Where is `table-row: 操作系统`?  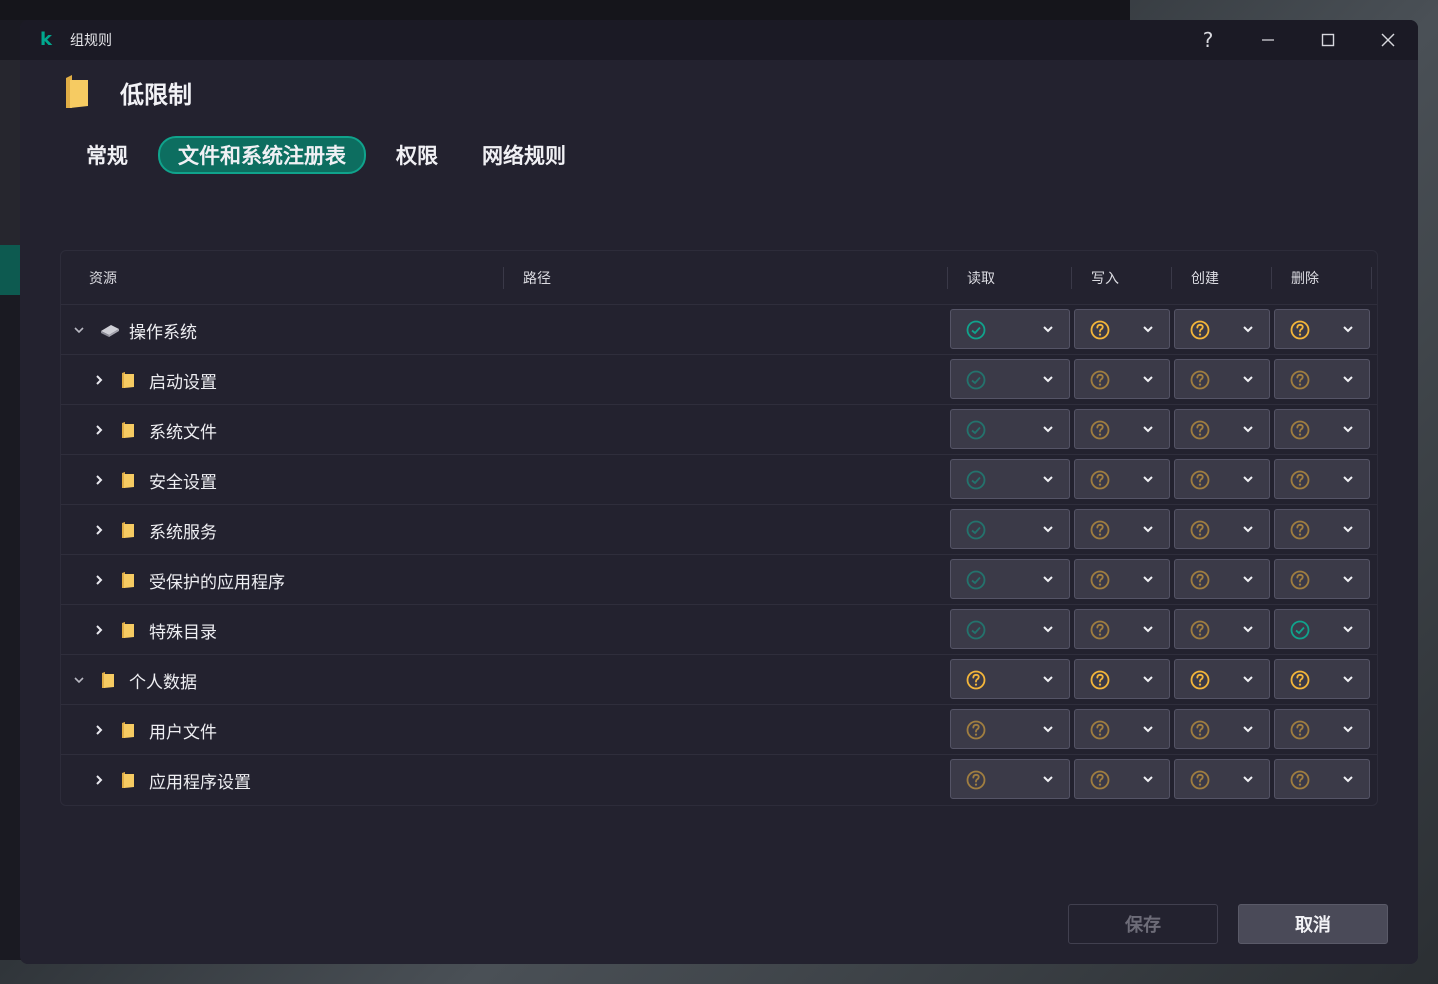
table-row: 操作系统 is located at coordinates (719, 330).